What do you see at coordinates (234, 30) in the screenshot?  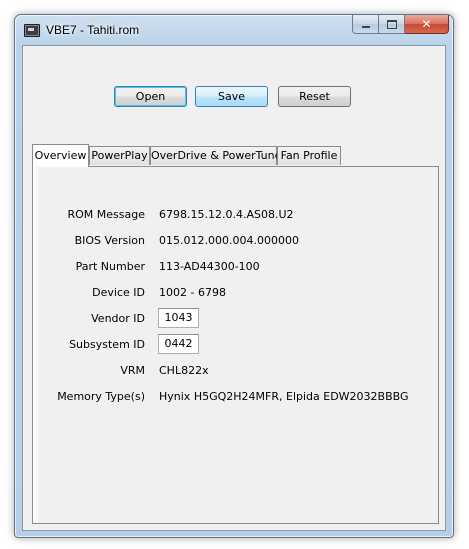 I see `title-bar: VBE7 - Tahiti.rom ✕` at bounding box center [234, 30].